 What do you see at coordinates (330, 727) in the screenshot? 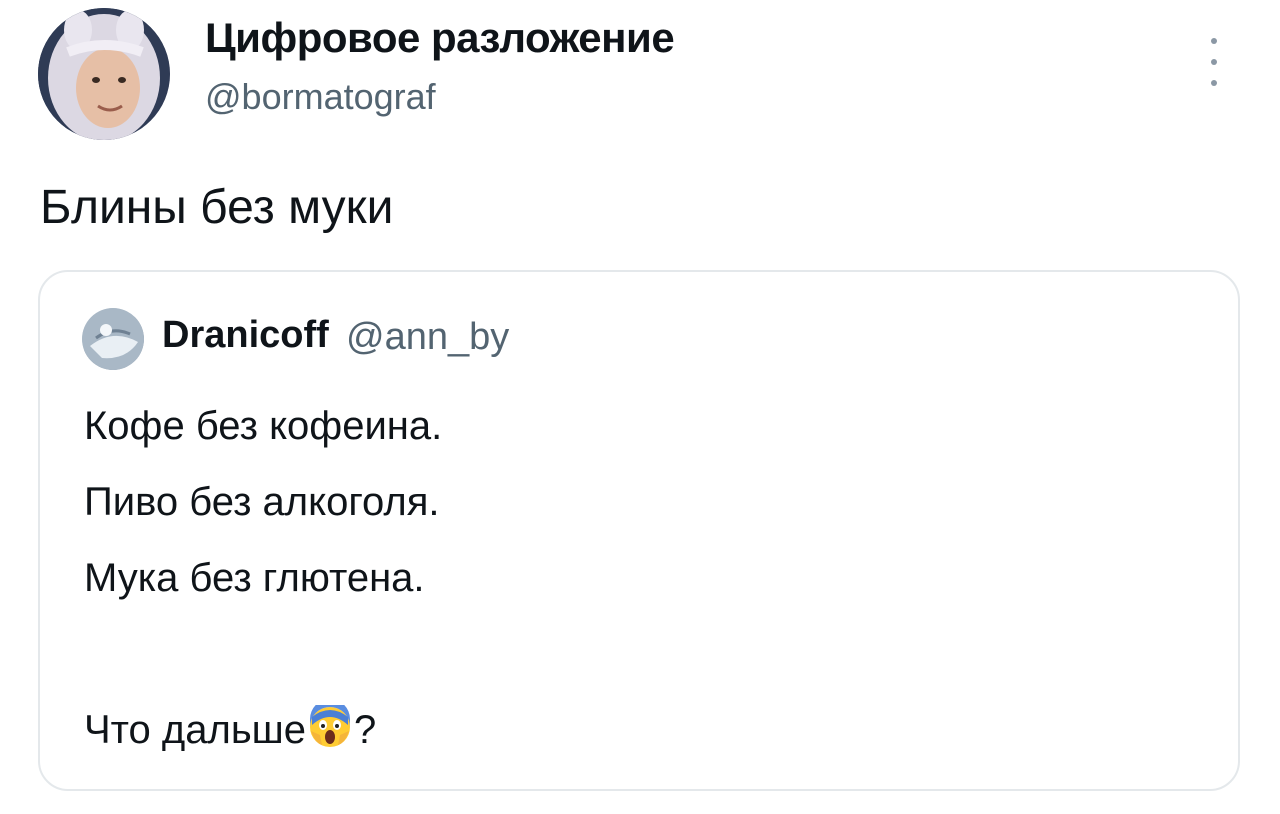
I see `screaming-face-emoji-icon` at bounding box center [330, 727].